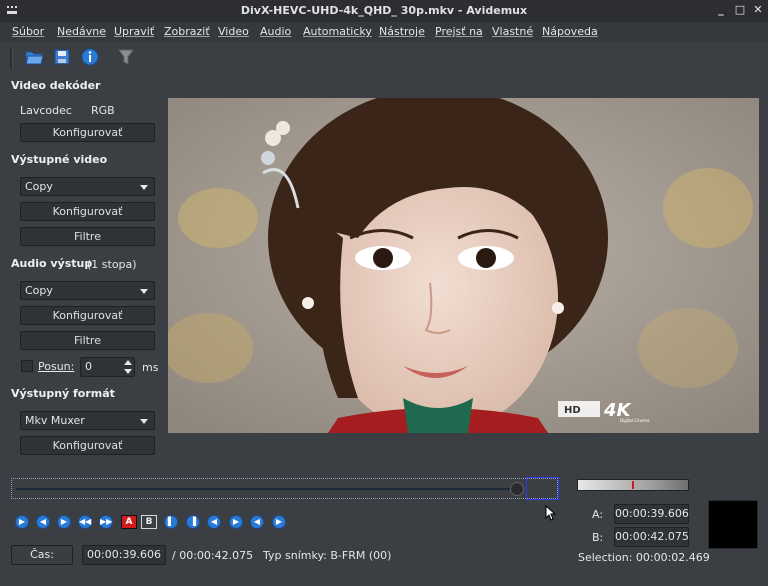 The height and width of the screenshot is (586, 768). I want to click on menu-zobrazit: Zobraziť, so click(187, 31).